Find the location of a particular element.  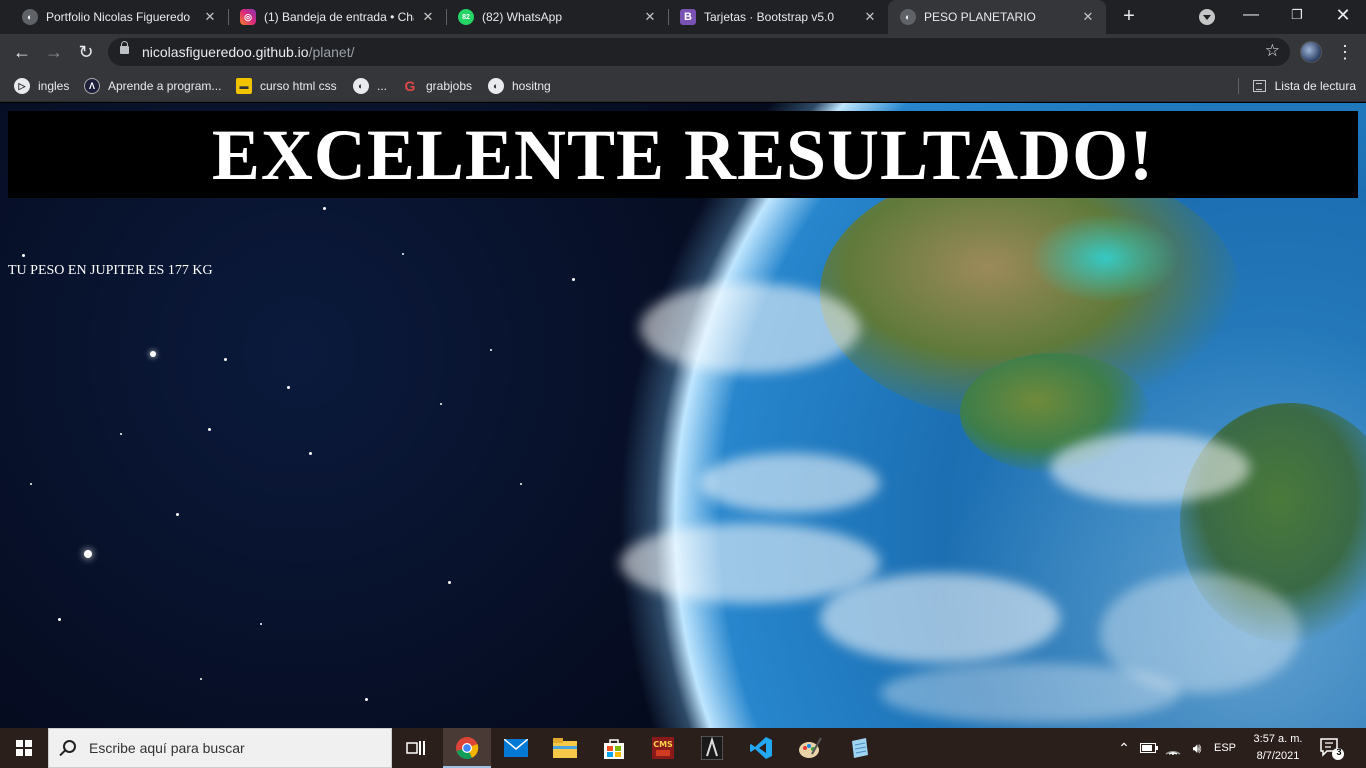

volume-icon: 🔊︎ is located at coordinates (1197, 748).